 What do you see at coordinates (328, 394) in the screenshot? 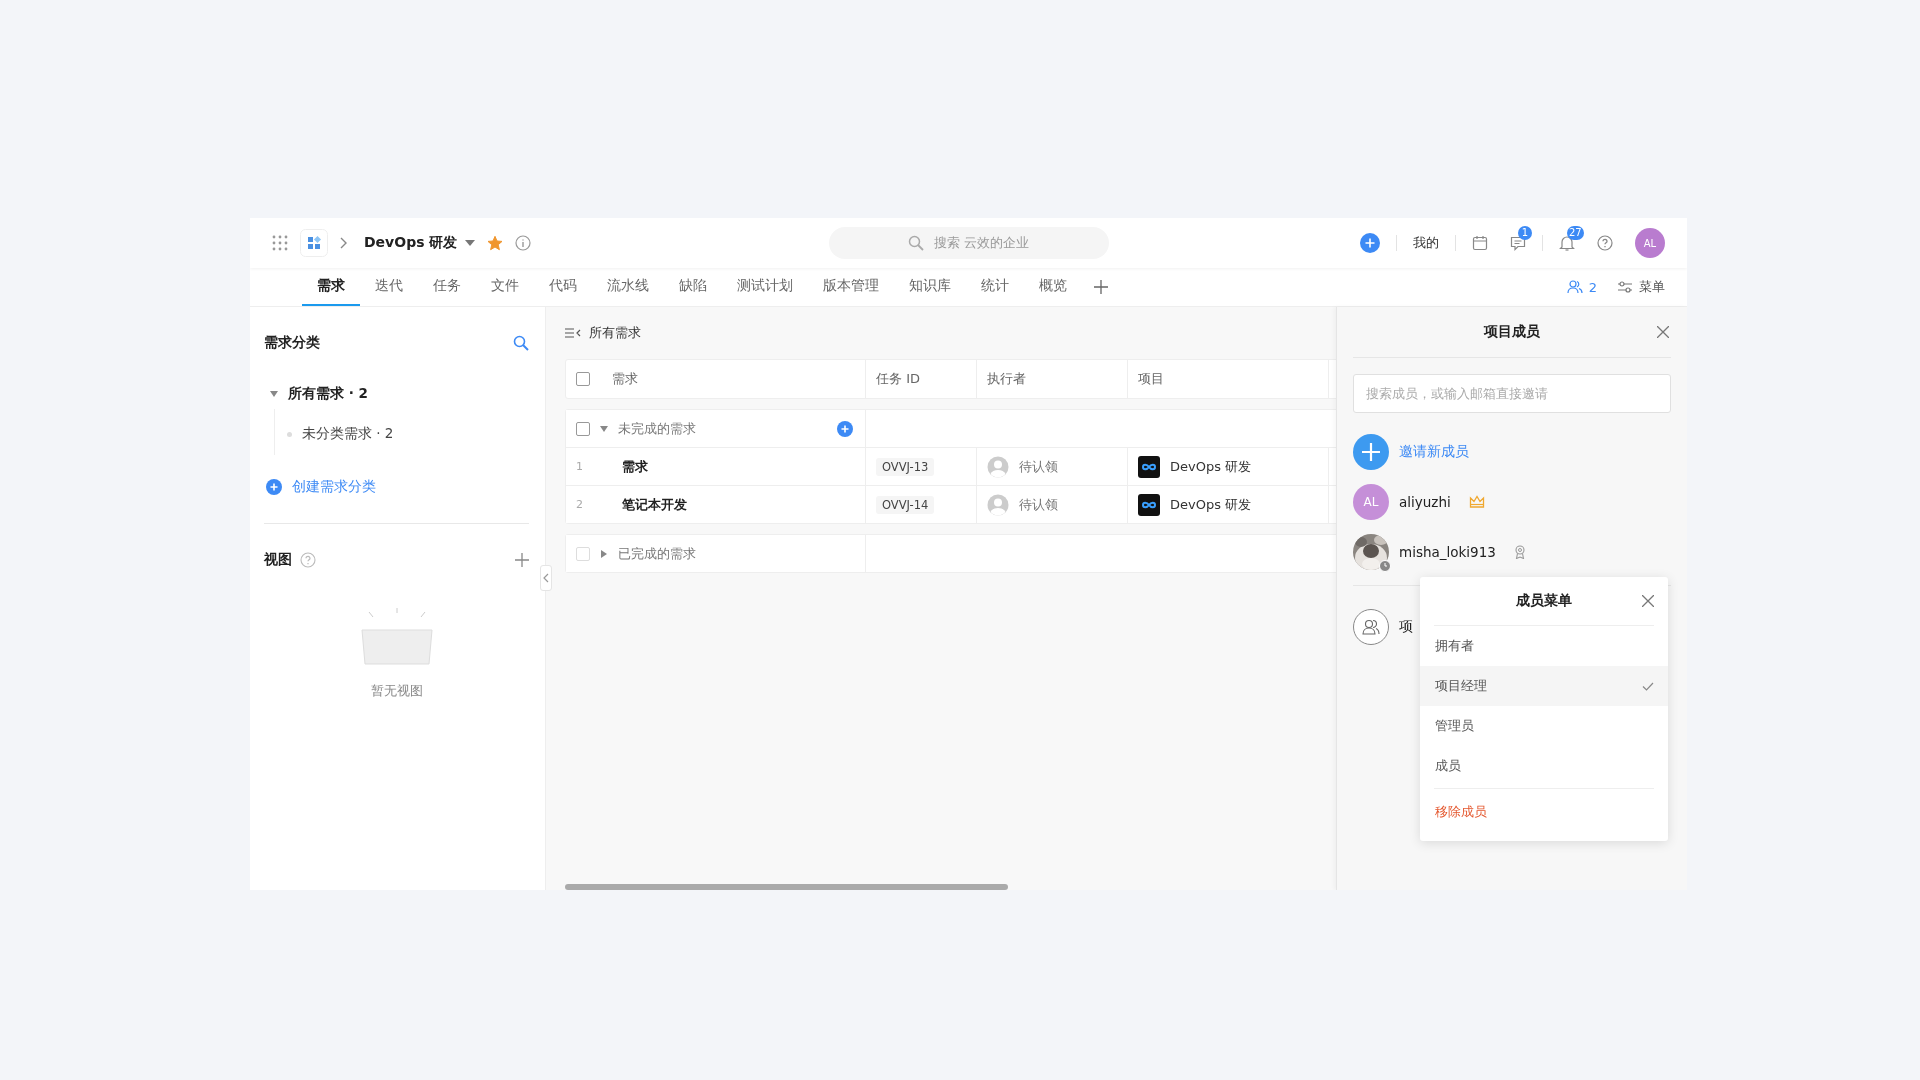
I see `category-label: 所有需求 · 2` at bounding box center [328, 394].